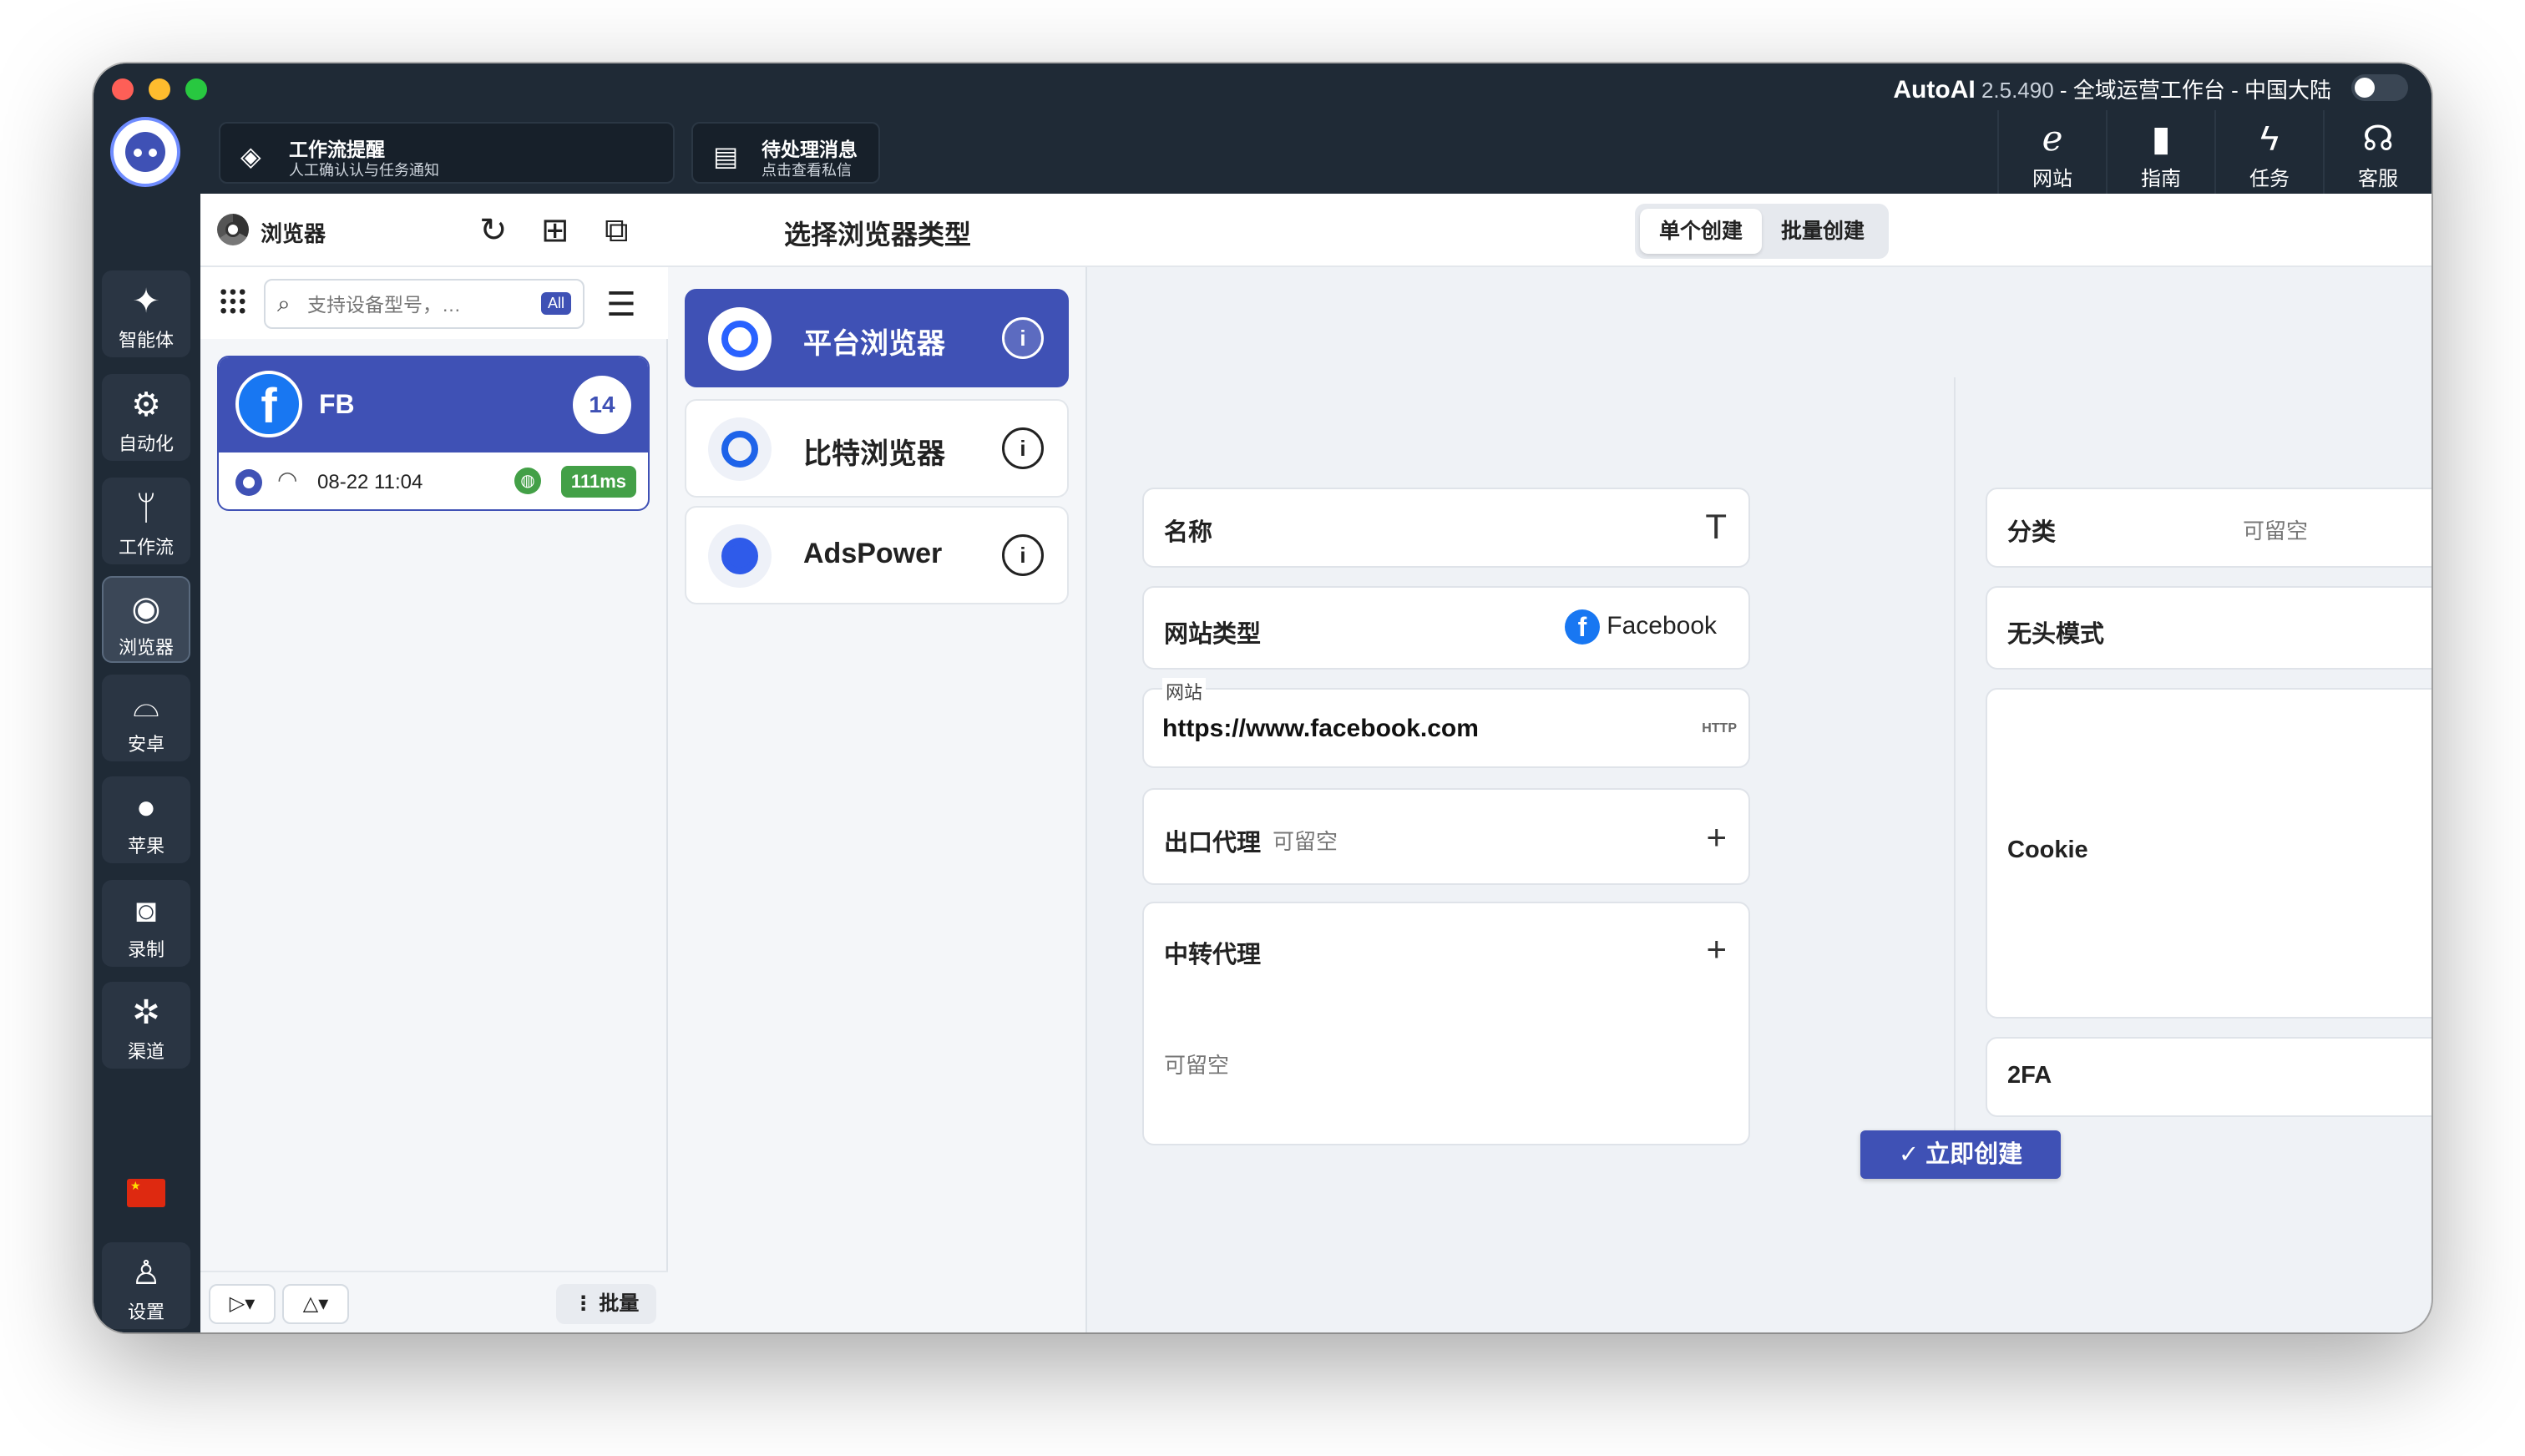  Describe the element at coordinates (1305, 841) in the screenshot. I see `exit-proxy-hint: 可留空` at that location.